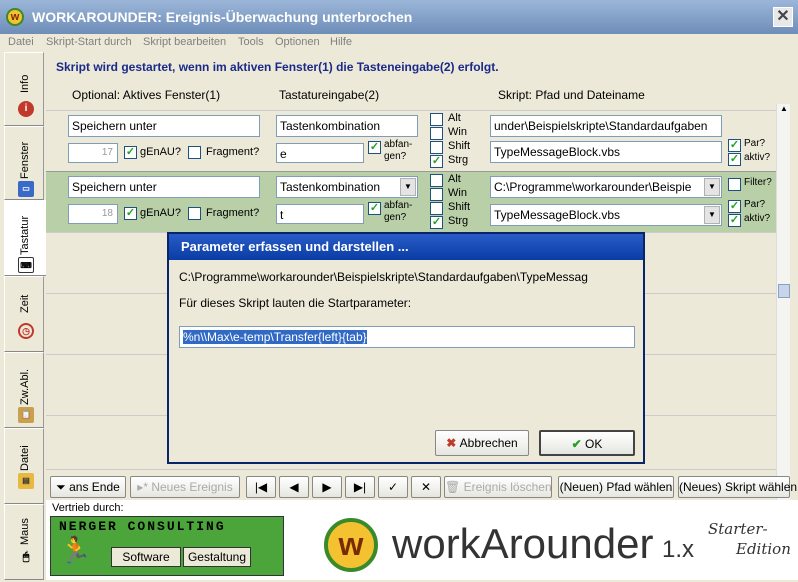 This screenshot has width=798, height=582. What do you see at coordinates (89, 42) in the screenshot?
I see `menu-skript-start: Skript-Start durch` at bounding box center [89, 42].